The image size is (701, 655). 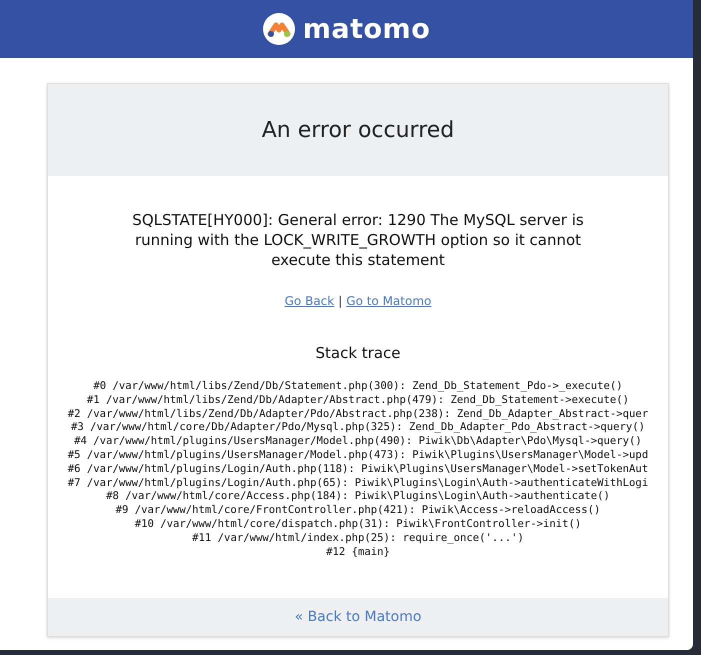 I want to click on stack-trace-line: #4 /var/www/html/plugins/UsersManager/Model.php(490): Piwik\Db\Adapter\Pdo\Mysql->query(), so click(x=358, y=441).